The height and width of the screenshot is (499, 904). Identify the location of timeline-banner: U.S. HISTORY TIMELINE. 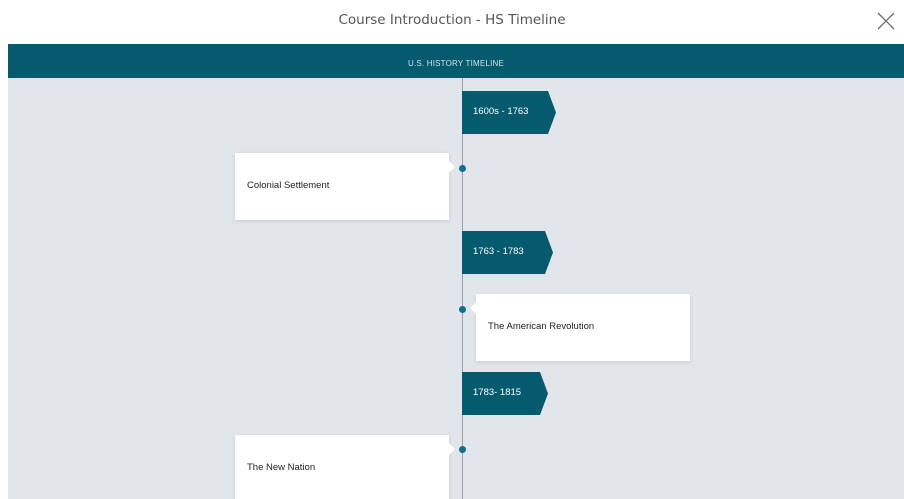
(456, 61).